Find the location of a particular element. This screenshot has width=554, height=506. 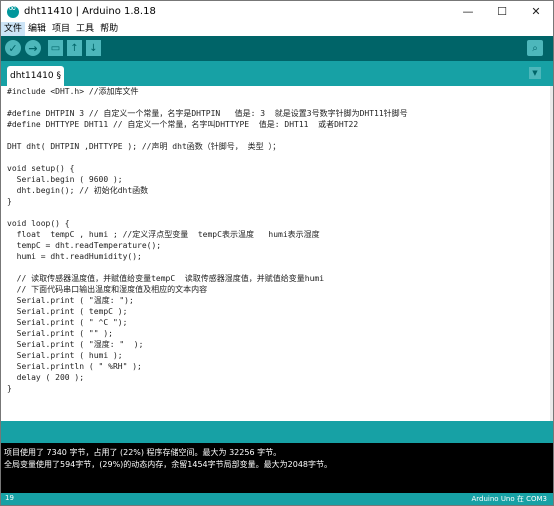

menu-edit: 编辑 is located at coordinates (37, 29).